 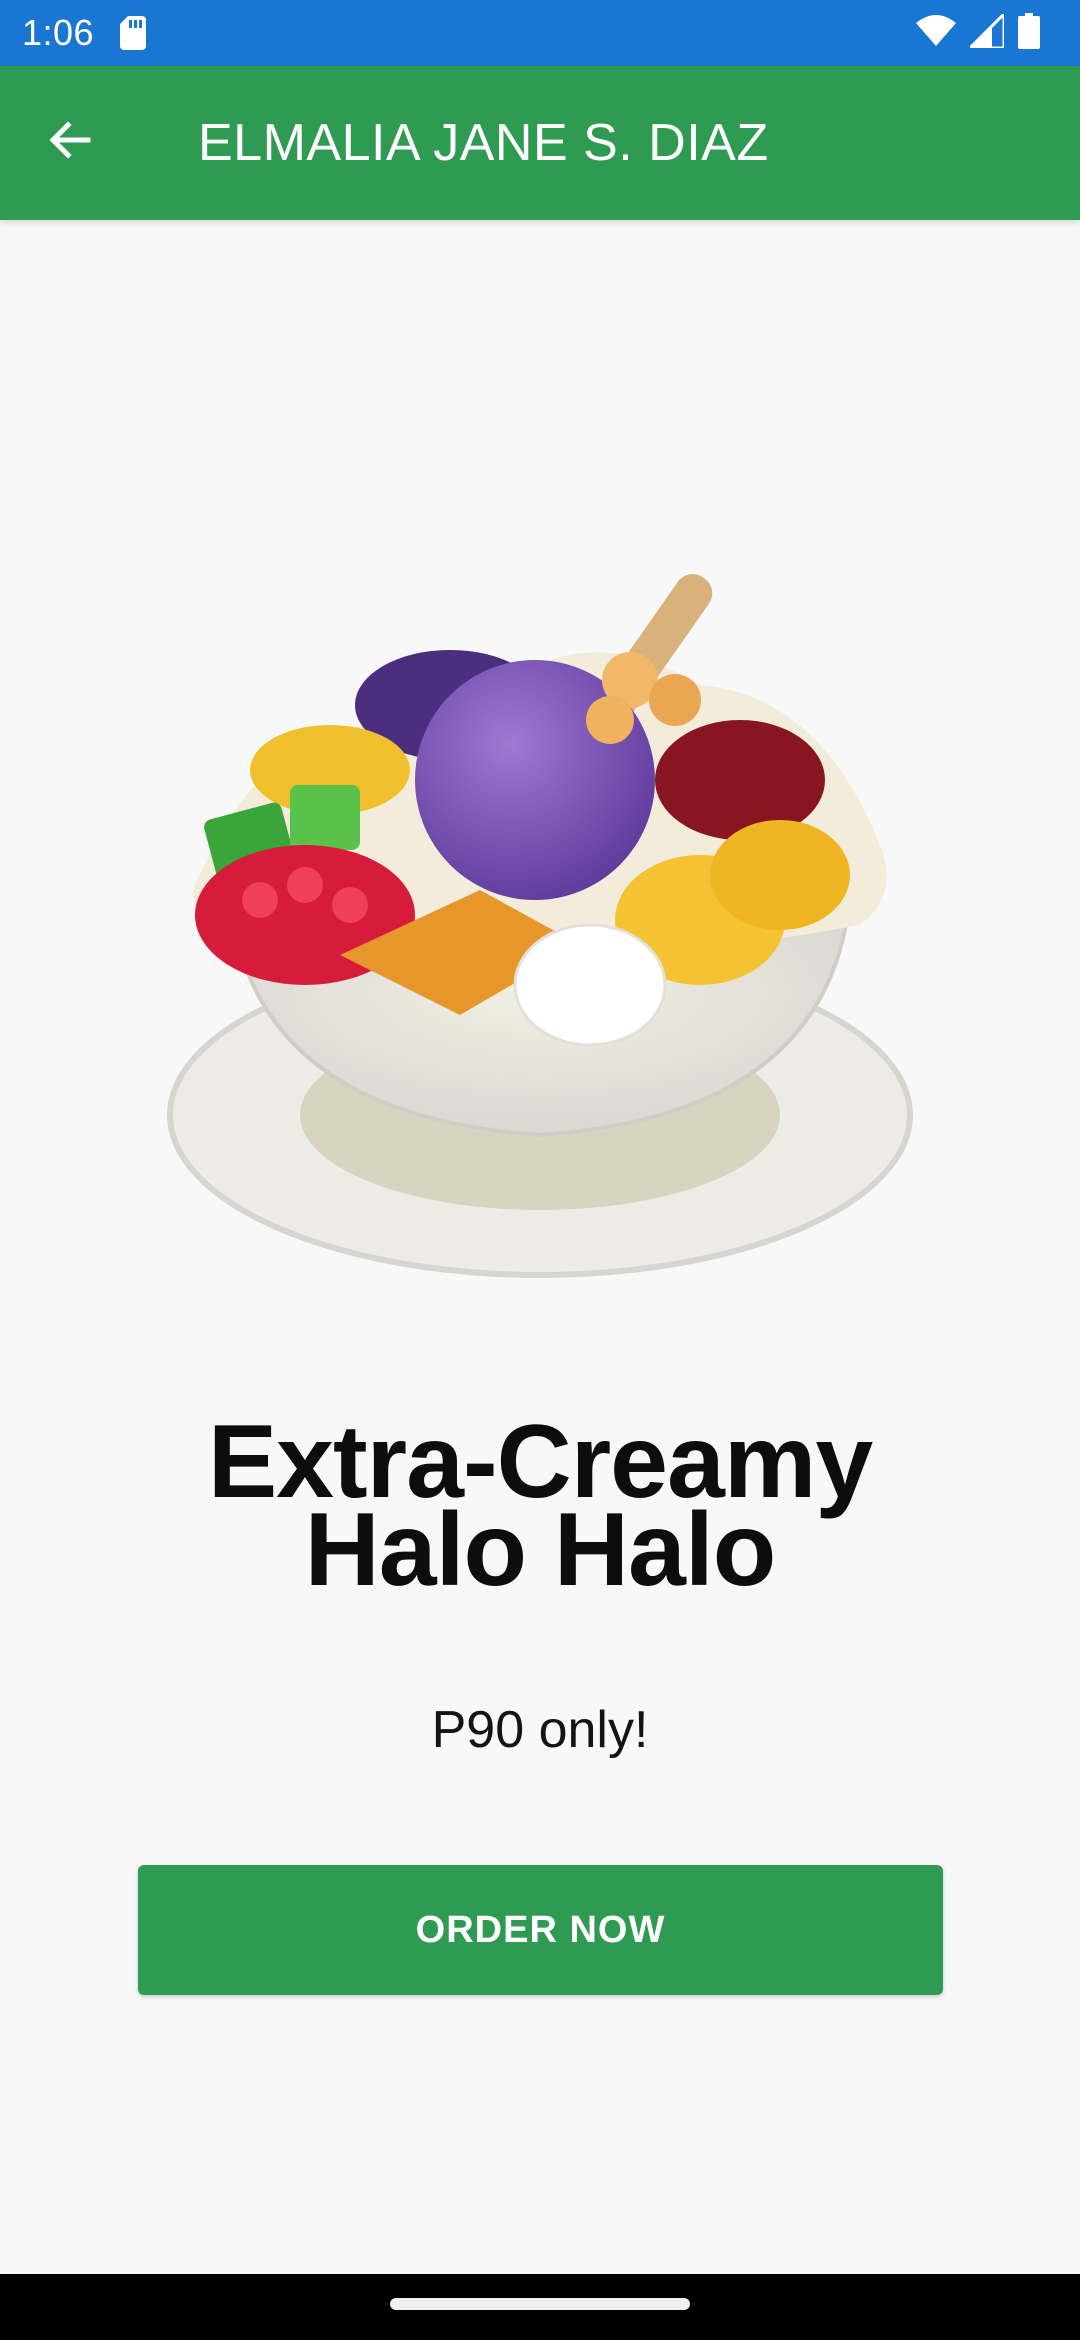 I want to click on back-button, so click(x=70, y=142).